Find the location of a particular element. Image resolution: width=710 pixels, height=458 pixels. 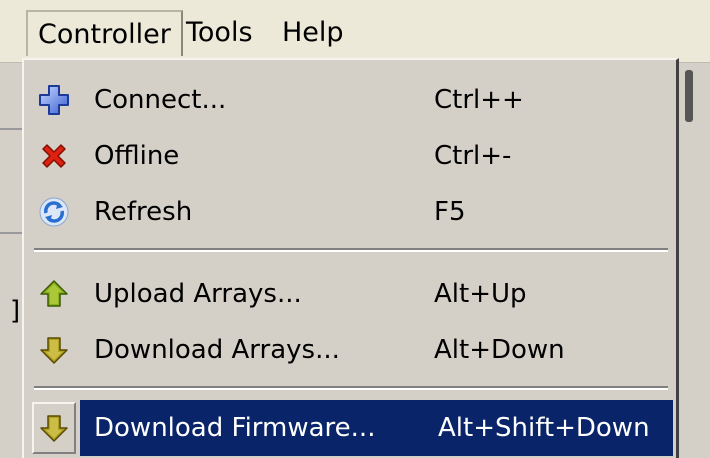

offline-icon is located at coordinates (54, 156).